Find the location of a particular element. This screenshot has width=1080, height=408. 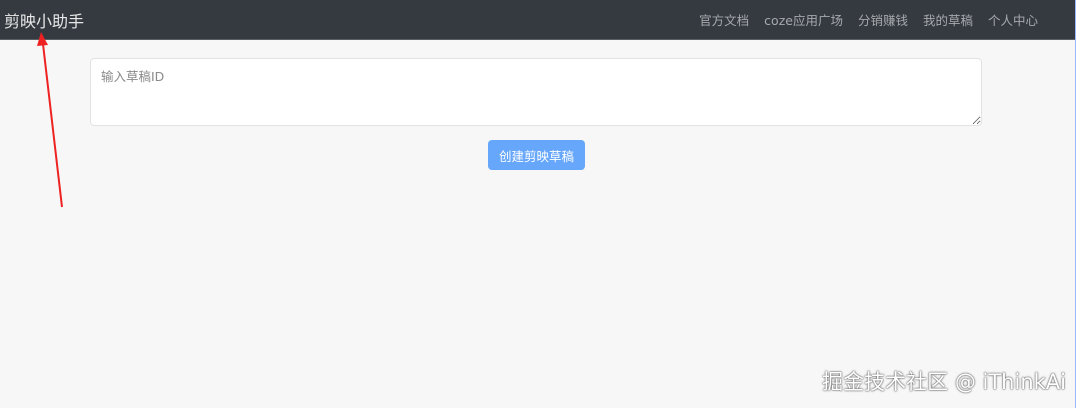

nav-link-my-drafts: 我的草稿 is located at coordinates (948, 19).